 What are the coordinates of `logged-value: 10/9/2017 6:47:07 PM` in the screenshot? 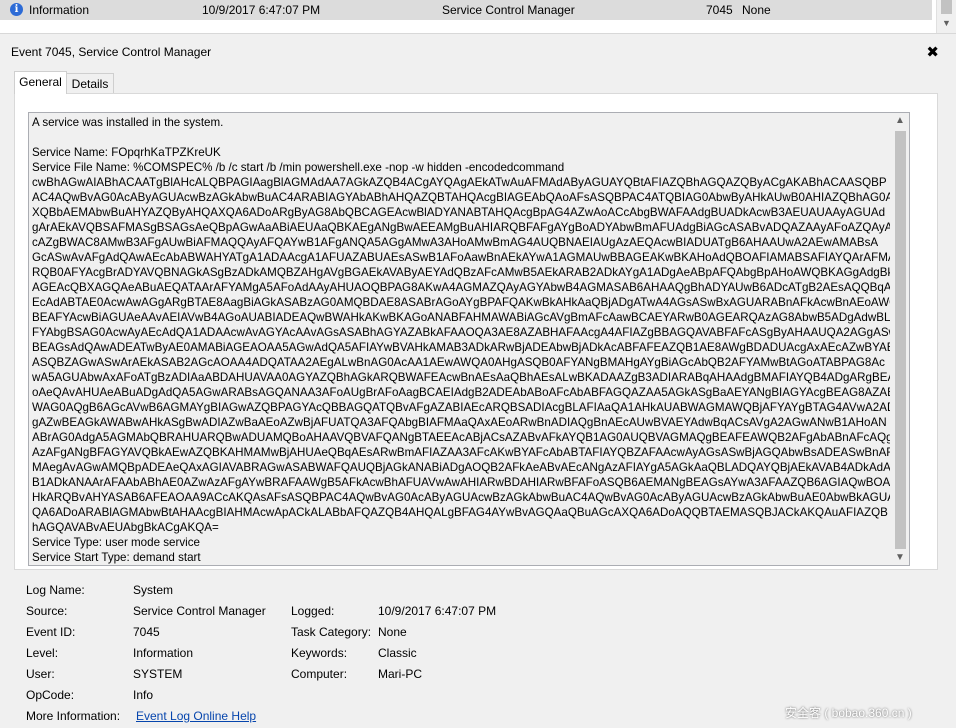 It's located at (437, 611).